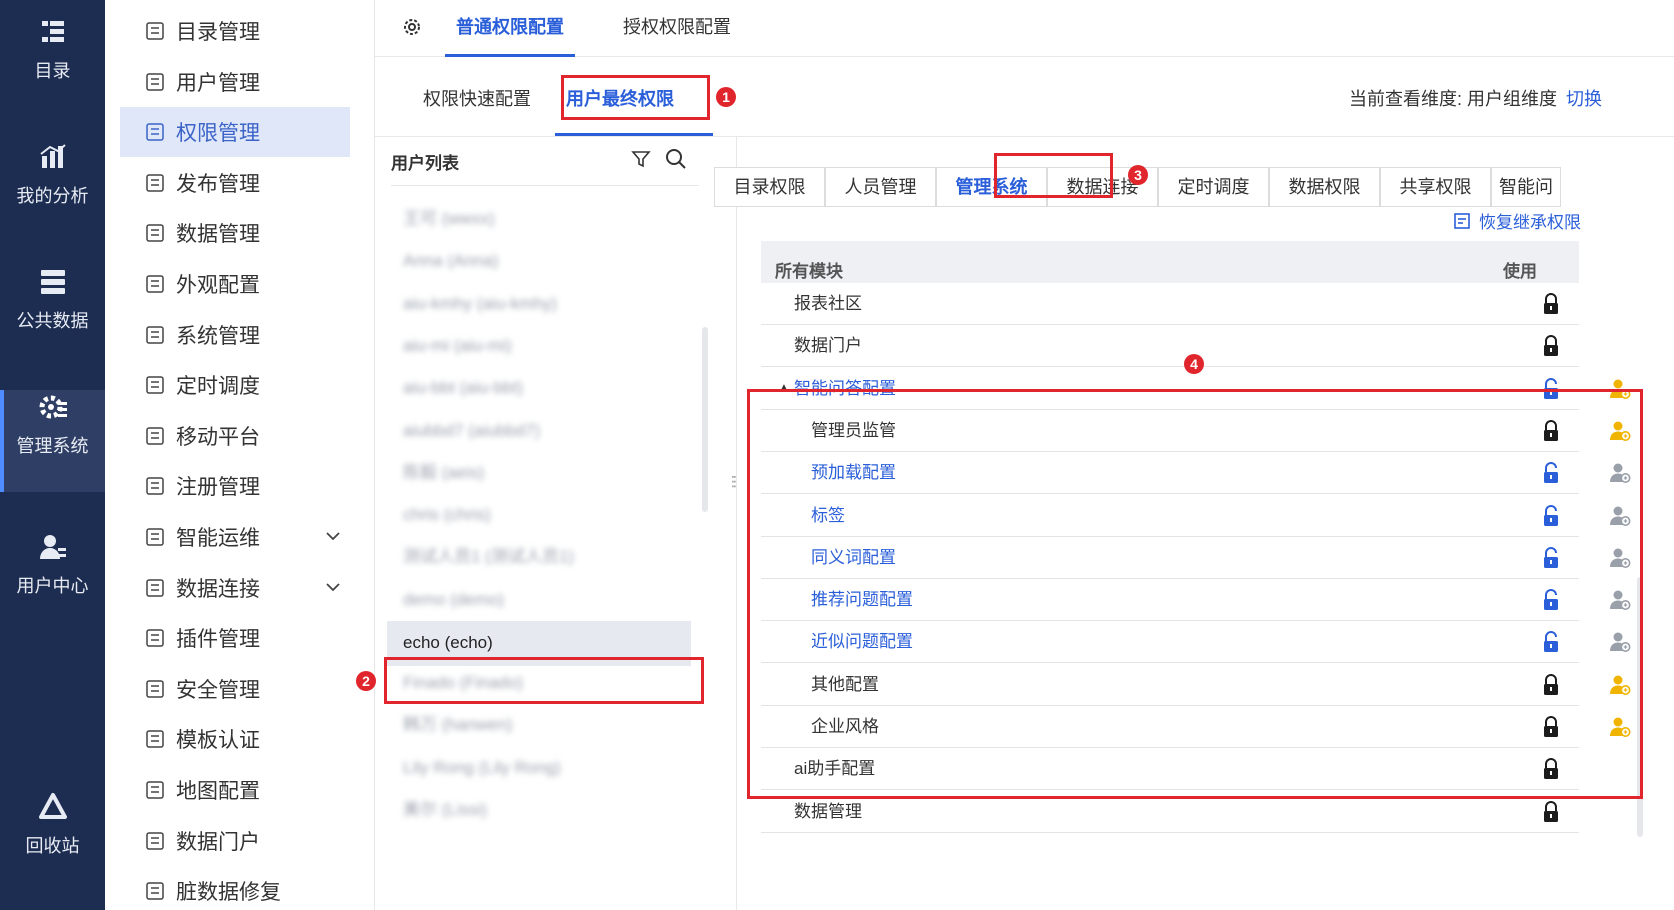  What do you see at coordinates (218, 437) in the screenshot?
I see `menu-item-label: 移动平台` at bounding box center [218, 437].